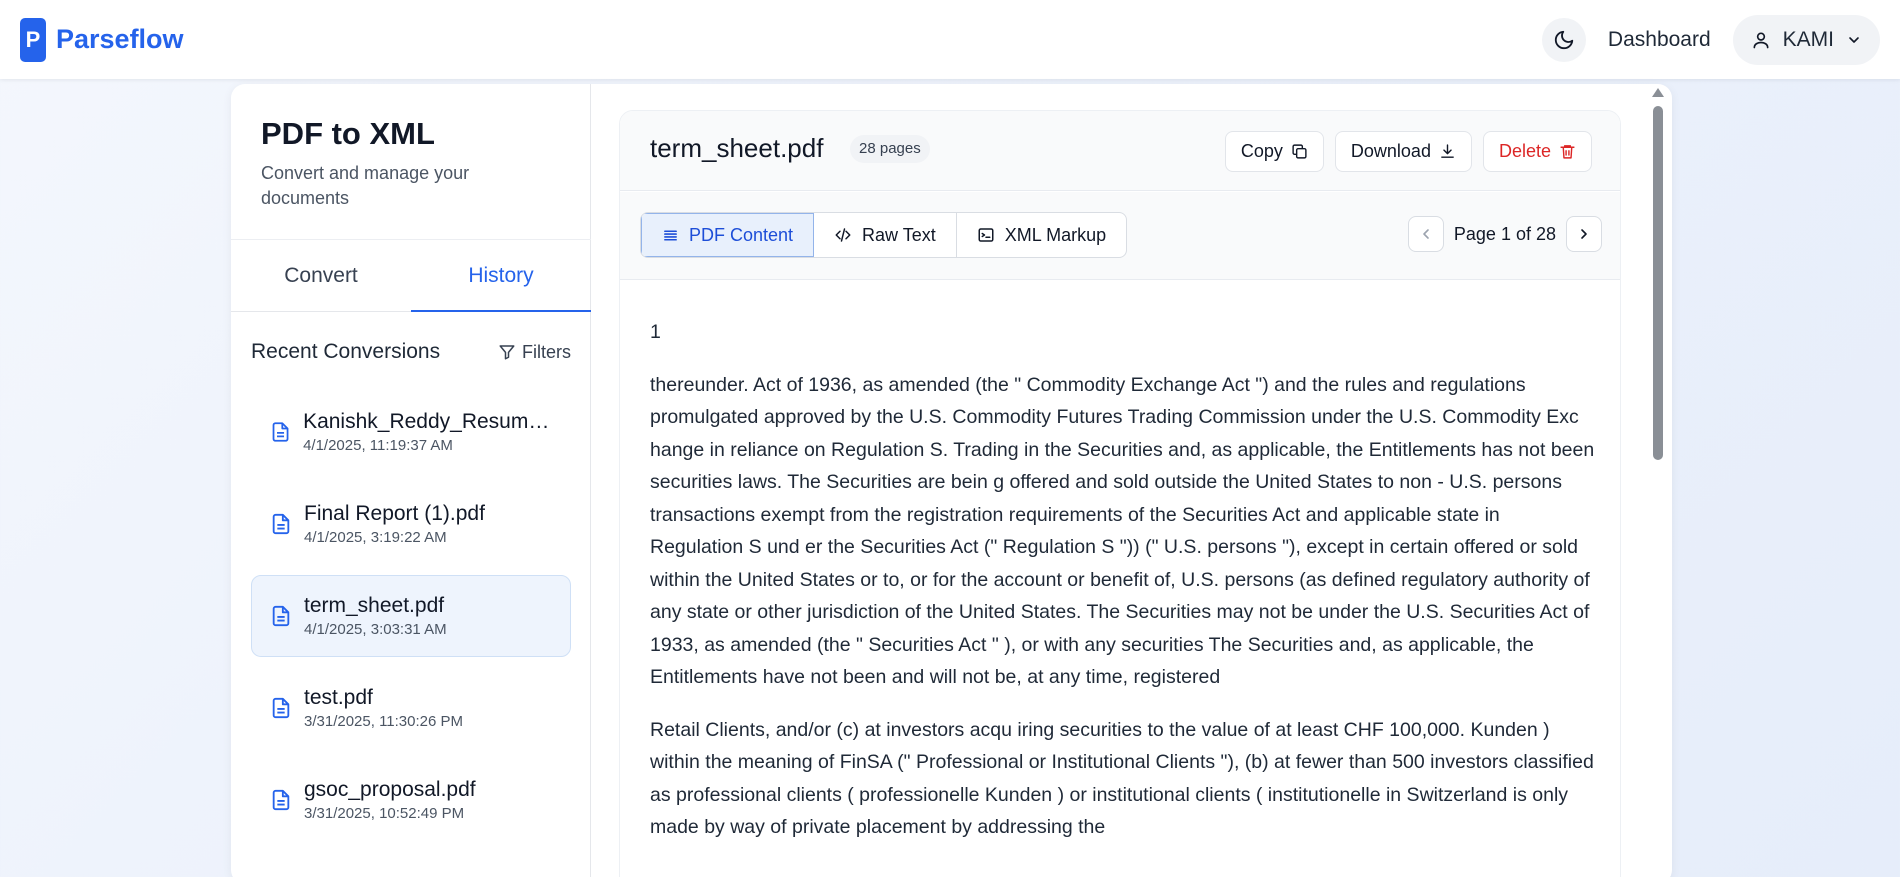 Image resolution: width=1900 pixels, height=877 pixels. Describe the element at coordinates (1055, 234) in the screenshot. I see `tab-label: XML Markup` at that location.